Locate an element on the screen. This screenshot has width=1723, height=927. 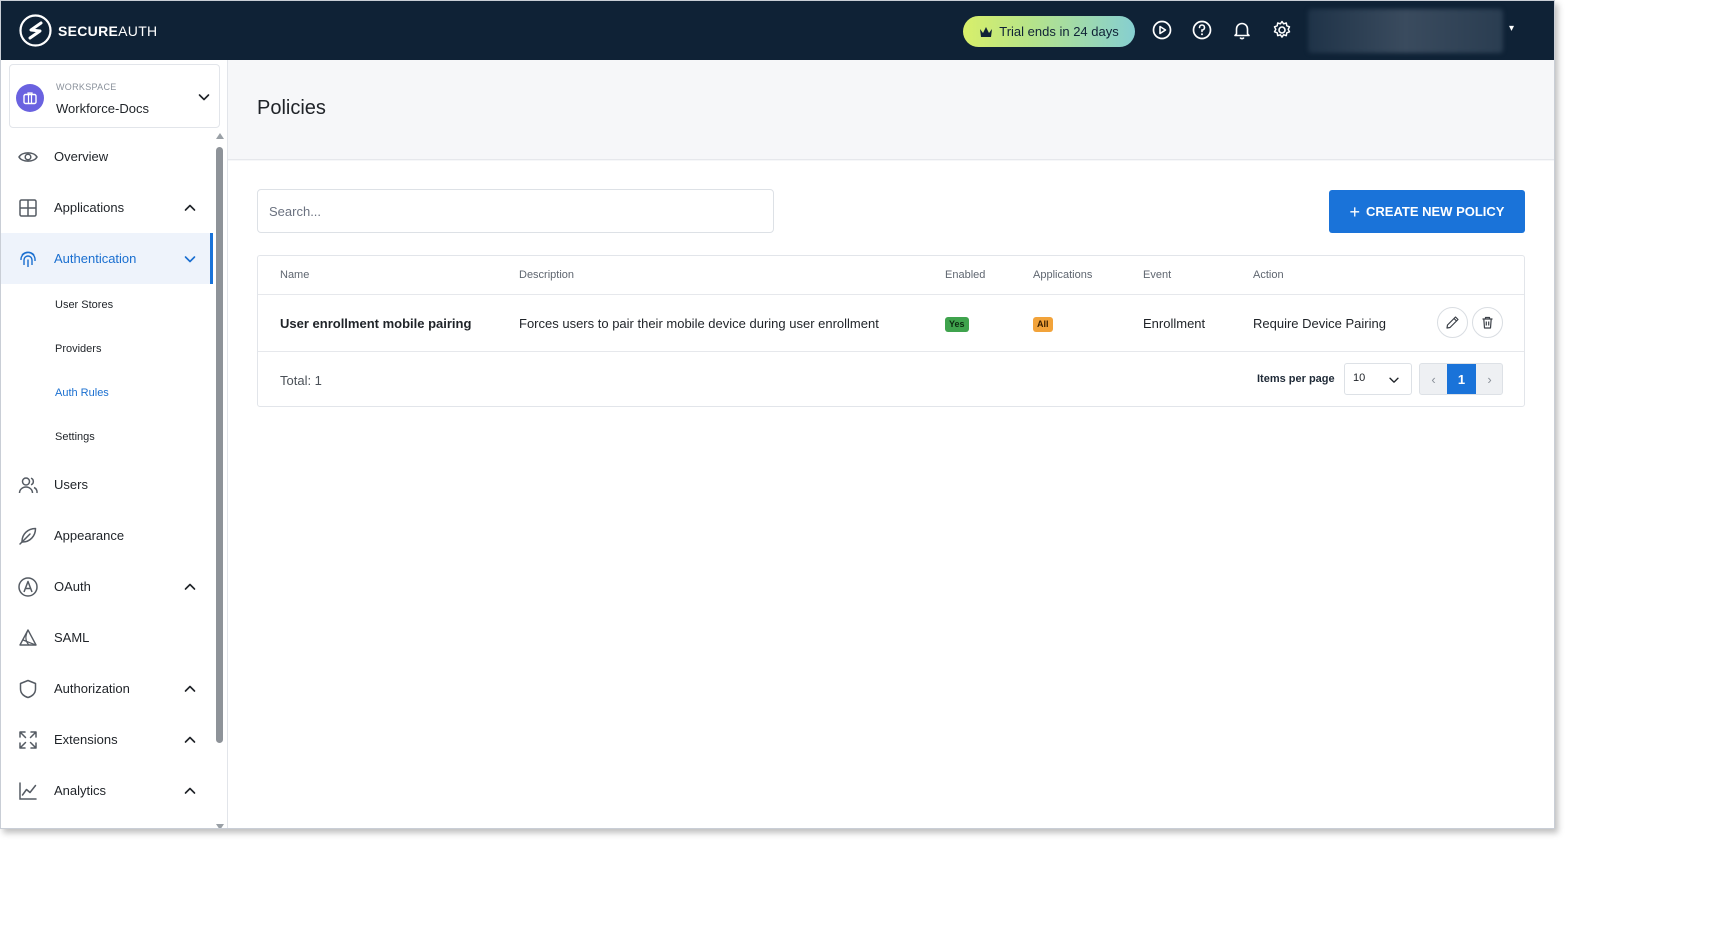
delete-button is located at coordinates (1487, 322).